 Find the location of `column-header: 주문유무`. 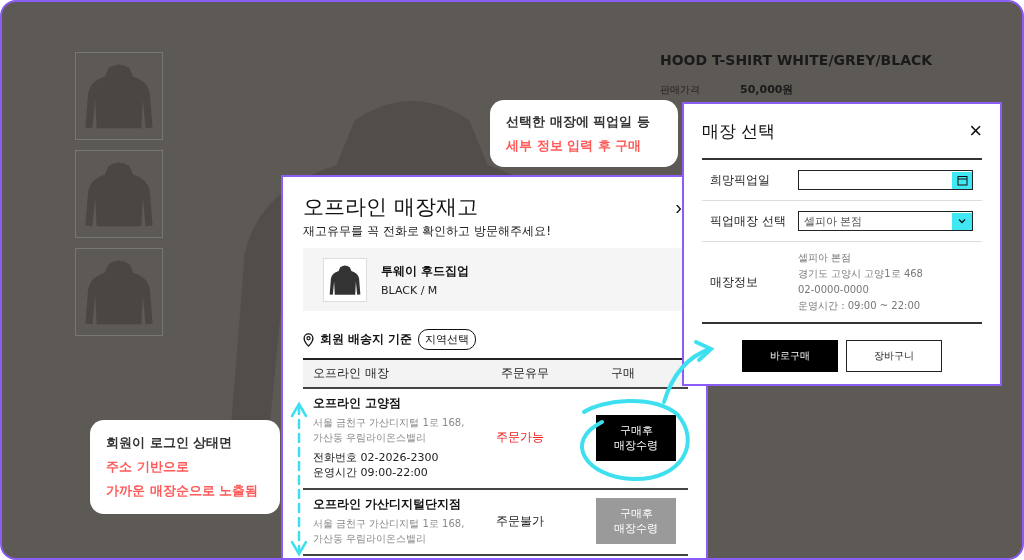

column-header: 주문유무 is located at coordinates (525, 373).